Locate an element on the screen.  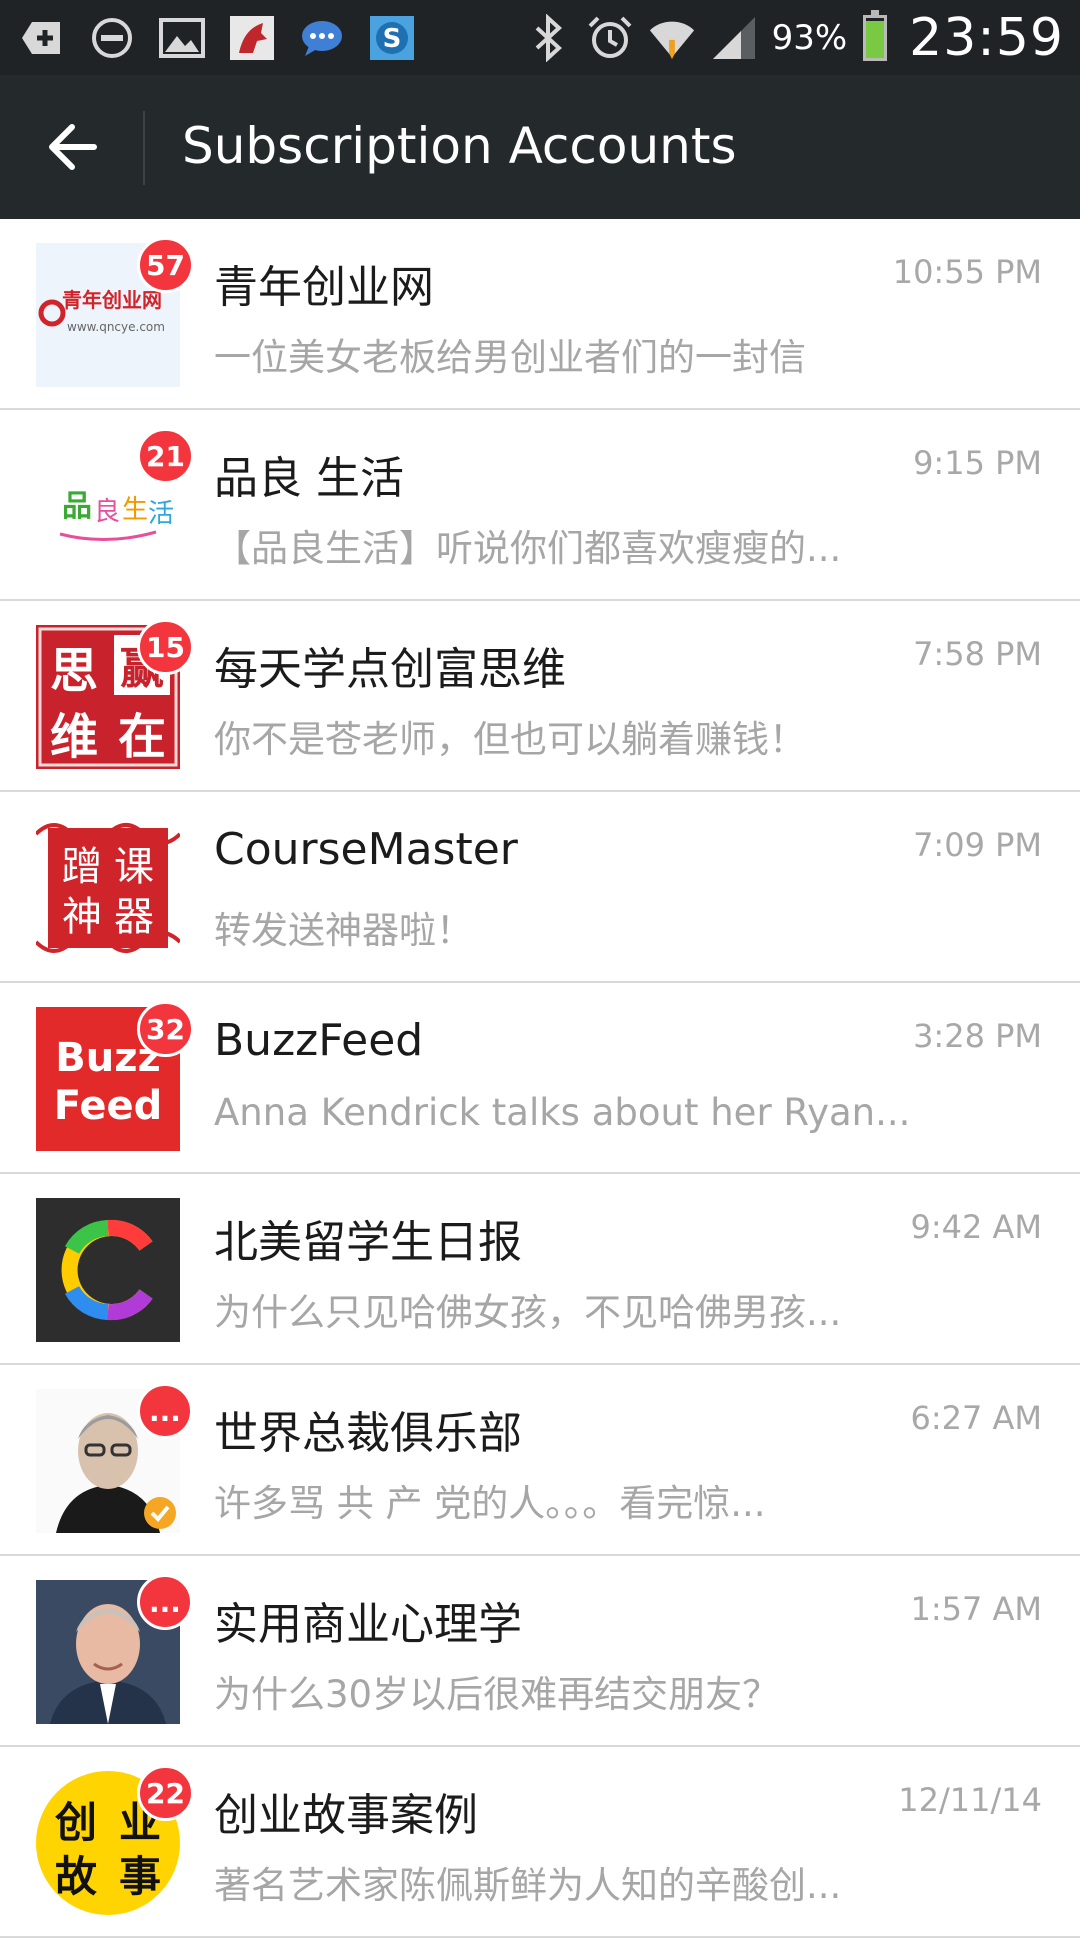
svg-text: 良 is located at coordinates (107, 512).